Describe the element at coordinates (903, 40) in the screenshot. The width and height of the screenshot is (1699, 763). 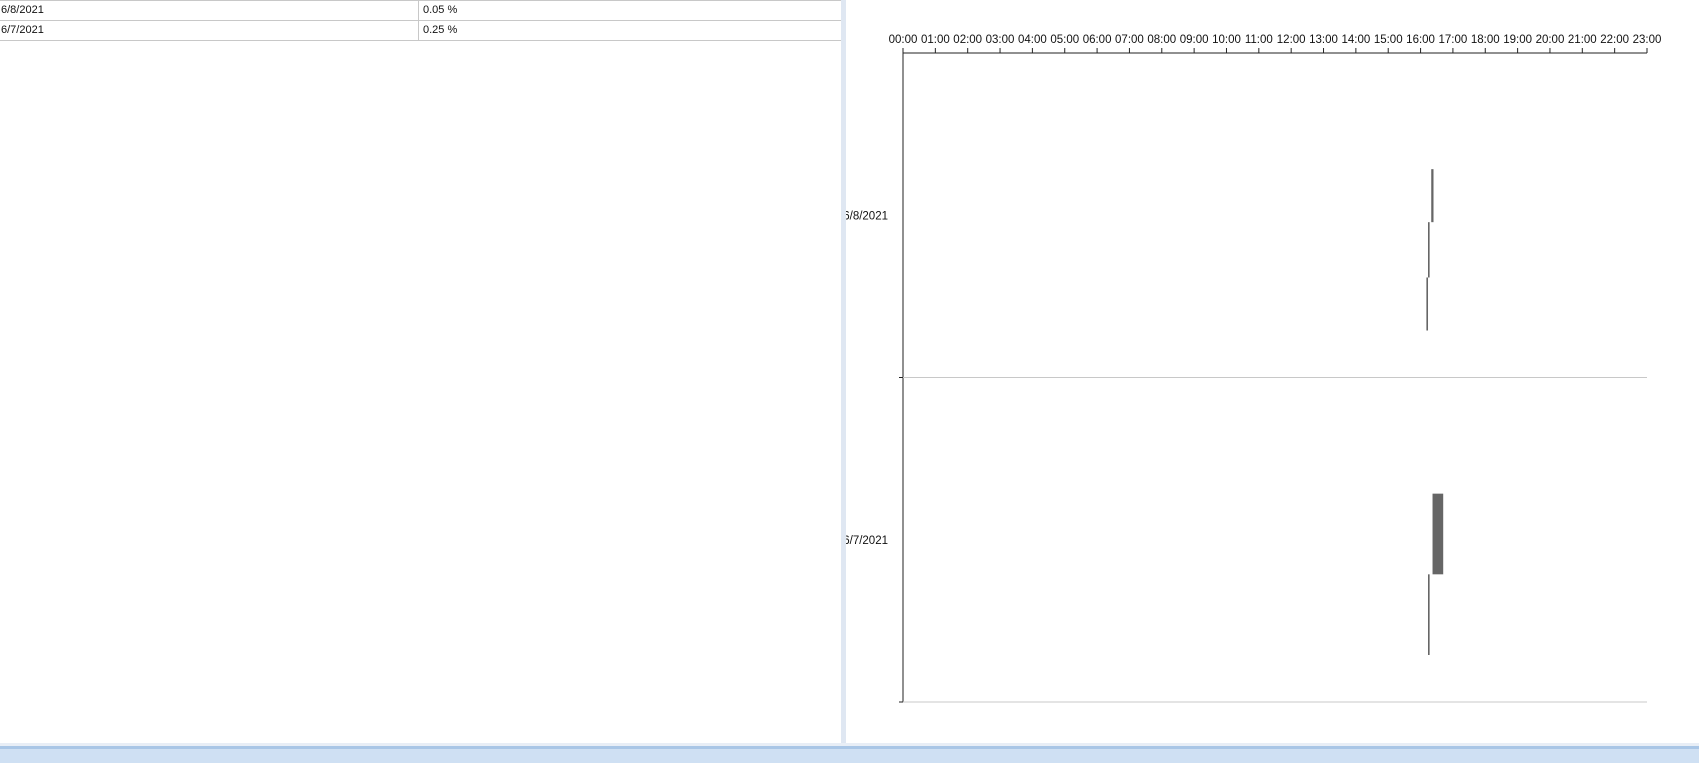
I see `x-tick-label: 00:00` at that location.